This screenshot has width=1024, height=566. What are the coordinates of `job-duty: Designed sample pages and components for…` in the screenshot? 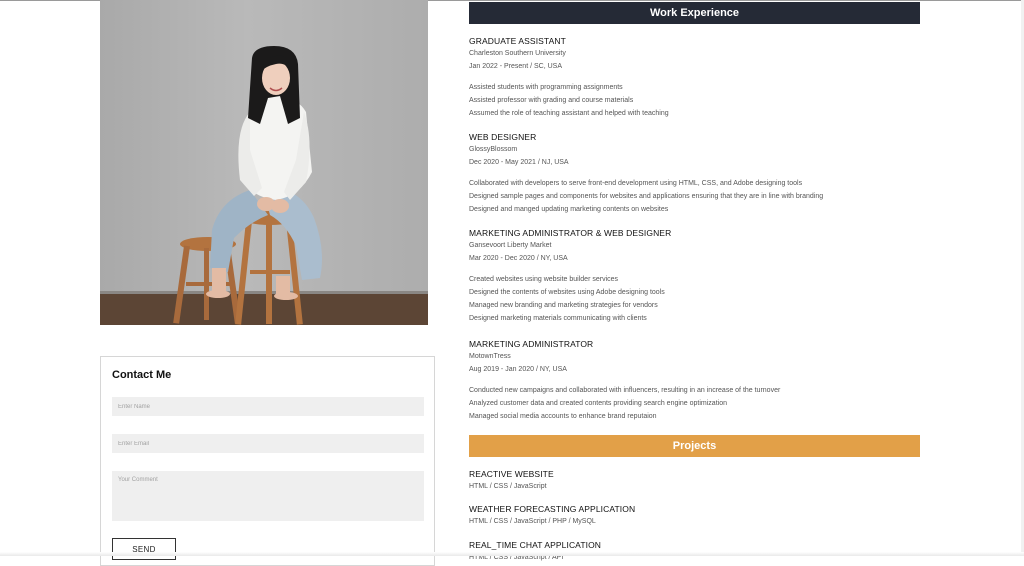 It's located at (646, 196).